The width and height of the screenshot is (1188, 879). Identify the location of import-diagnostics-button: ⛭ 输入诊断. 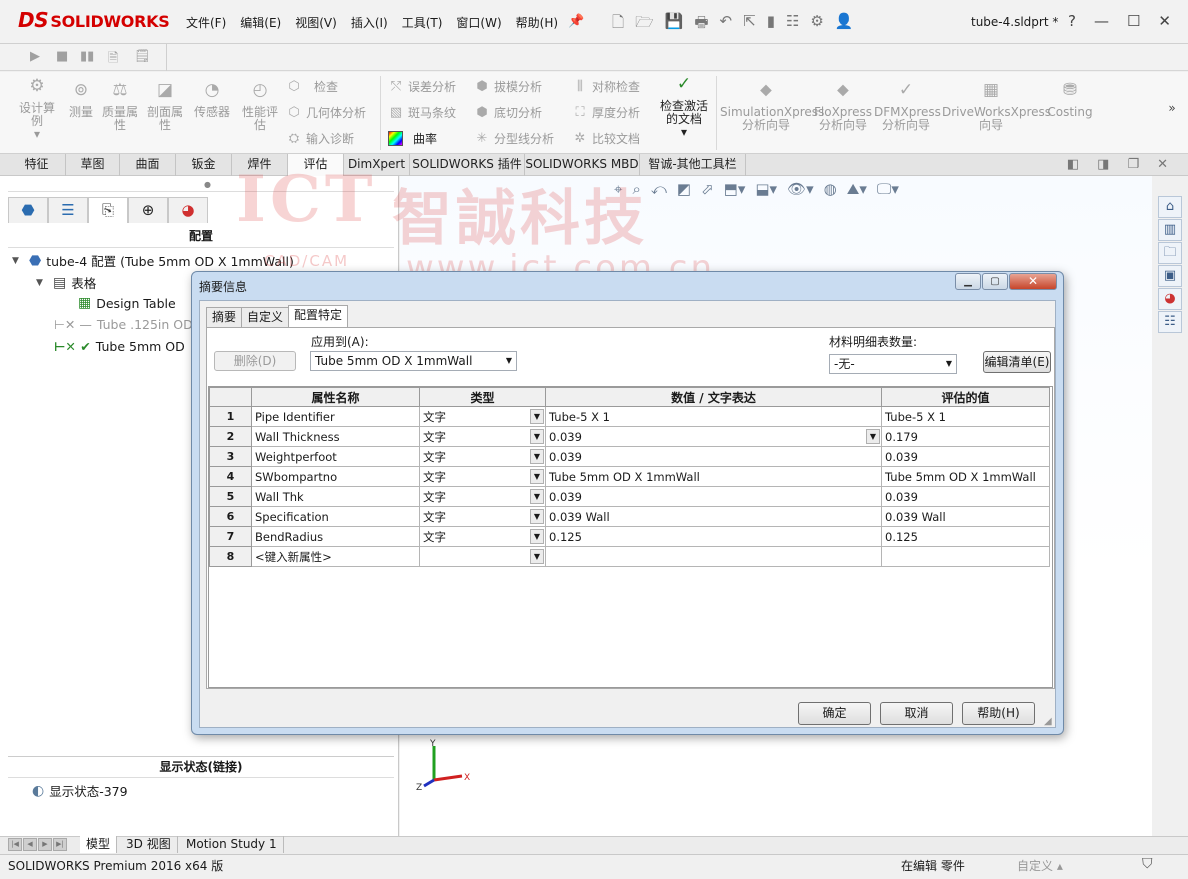
(320, 138).